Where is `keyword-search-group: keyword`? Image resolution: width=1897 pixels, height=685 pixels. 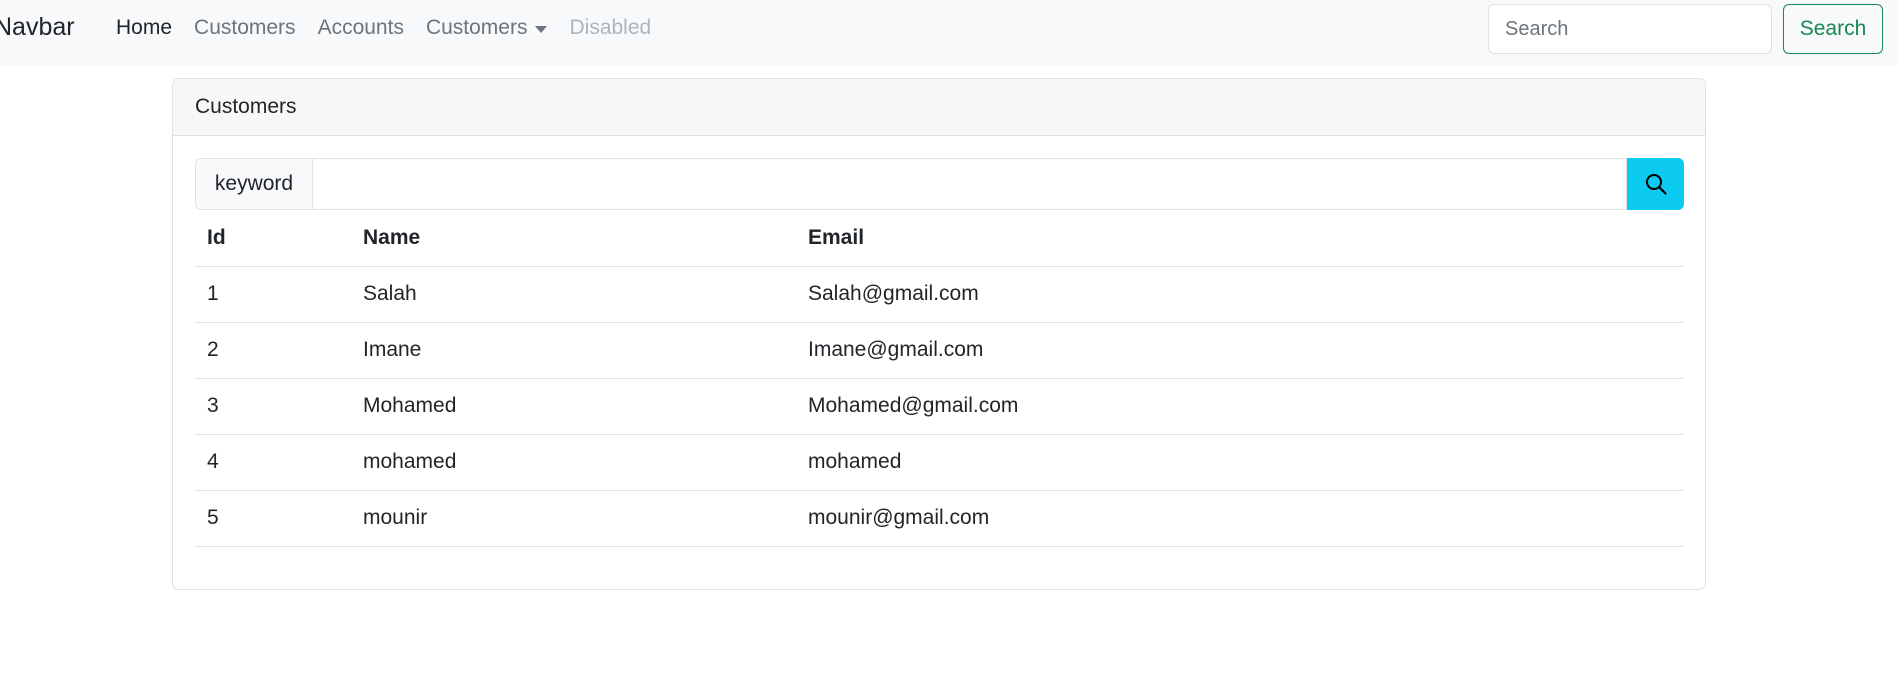 keyword-search-group: keyword is located at coordinates (939, 184).